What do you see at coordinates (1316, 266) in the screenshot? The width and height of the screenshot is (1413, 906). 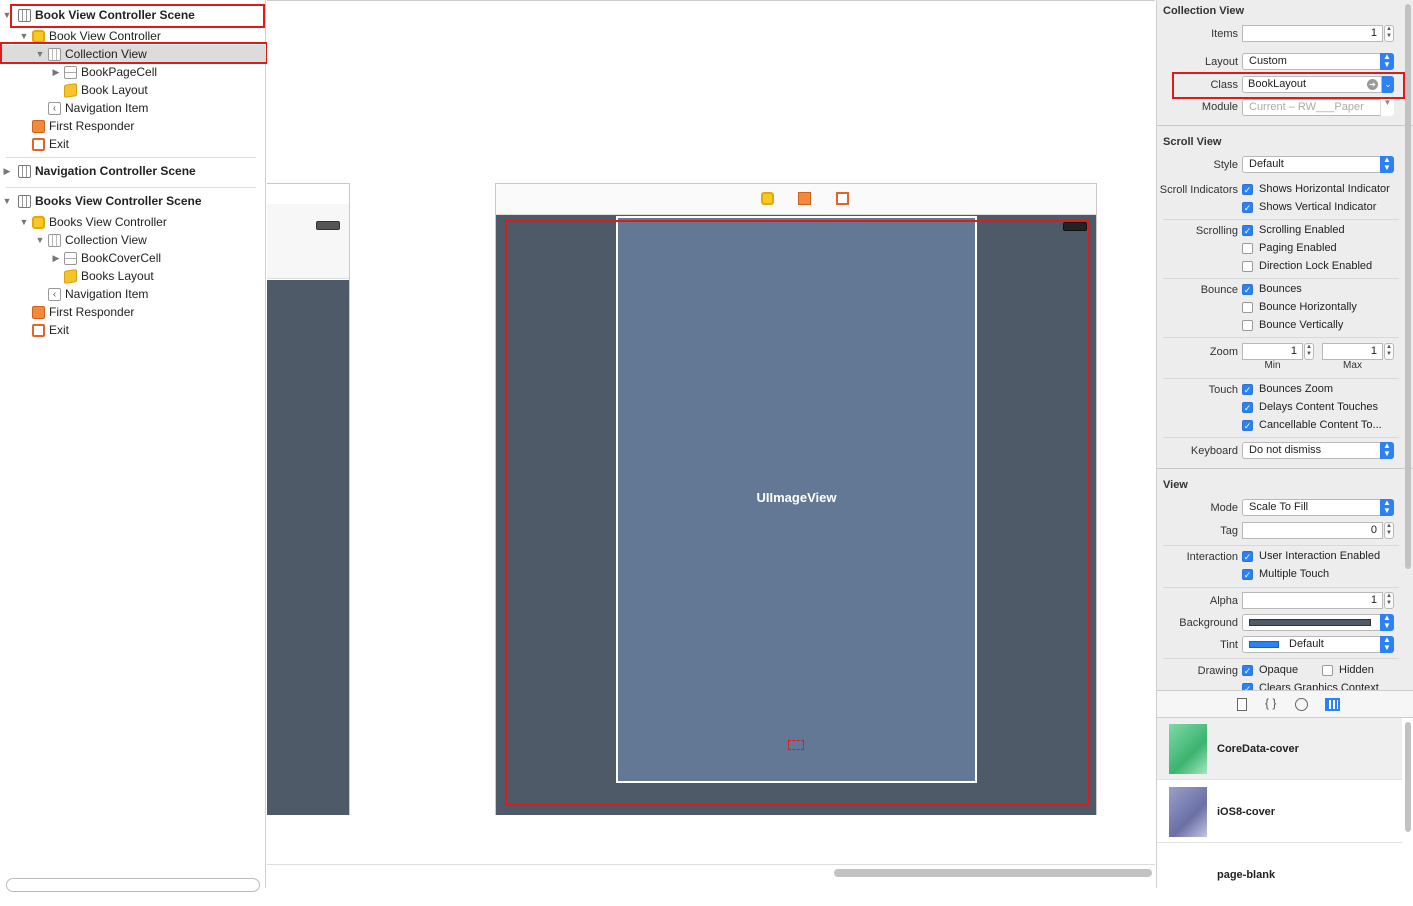 I see `checkbox-label: Direction Lock Enabled` at bounding box center [1316, 266].